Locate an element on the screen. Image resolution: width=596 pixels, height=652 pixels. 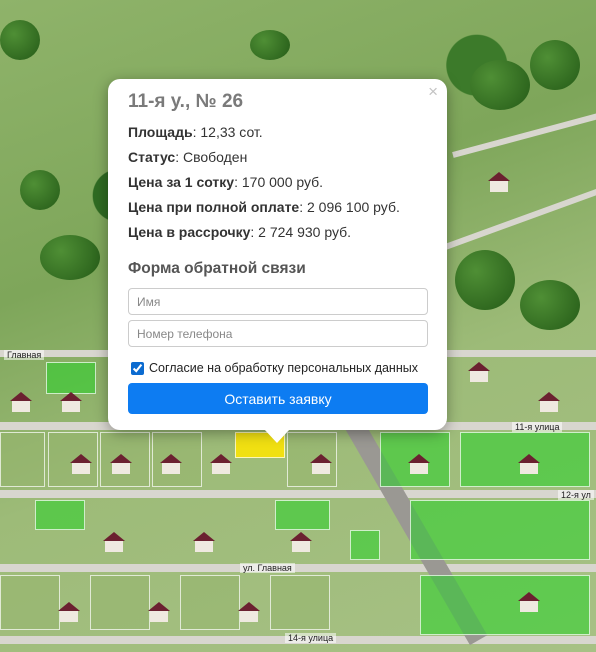
row-value: : Свободен is located at coordinates (211, 157).